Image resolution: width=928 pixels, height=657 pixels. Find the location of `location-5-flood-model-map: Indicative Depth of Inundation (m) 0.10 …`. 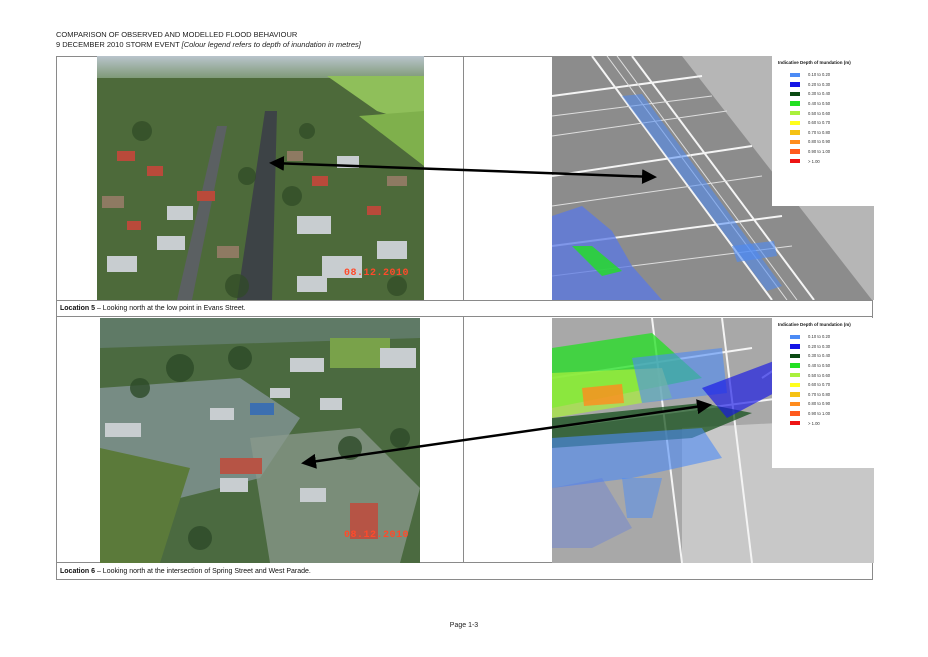

location-5-flood-model-map: Indicative Depth of Inundation (m) 0.10 … is located at coordinates (713, 178).